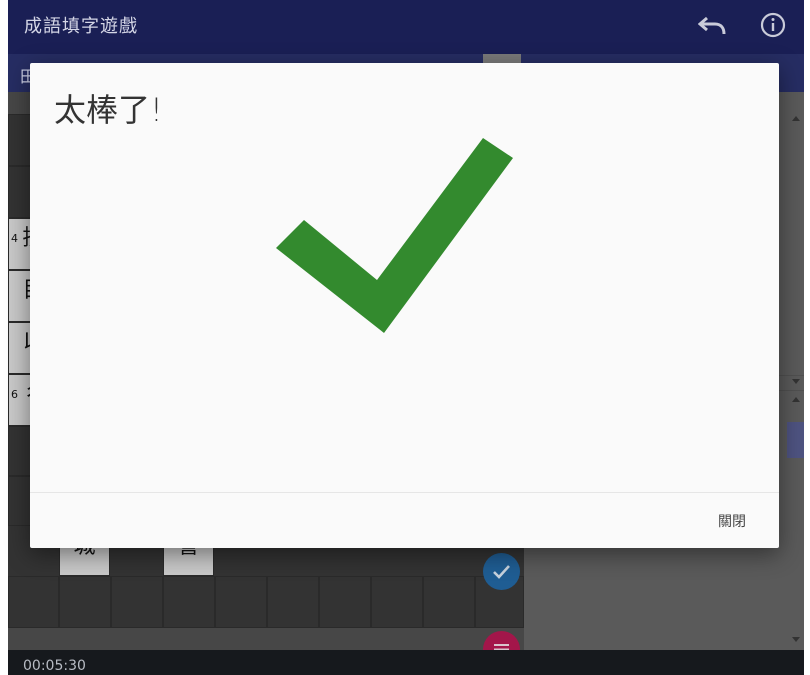 This screenshot has width=810, height=675. Describe the element at coordinates (108, 110) in the screenshot. I see `dialog-title: 太棒了!` at that location.